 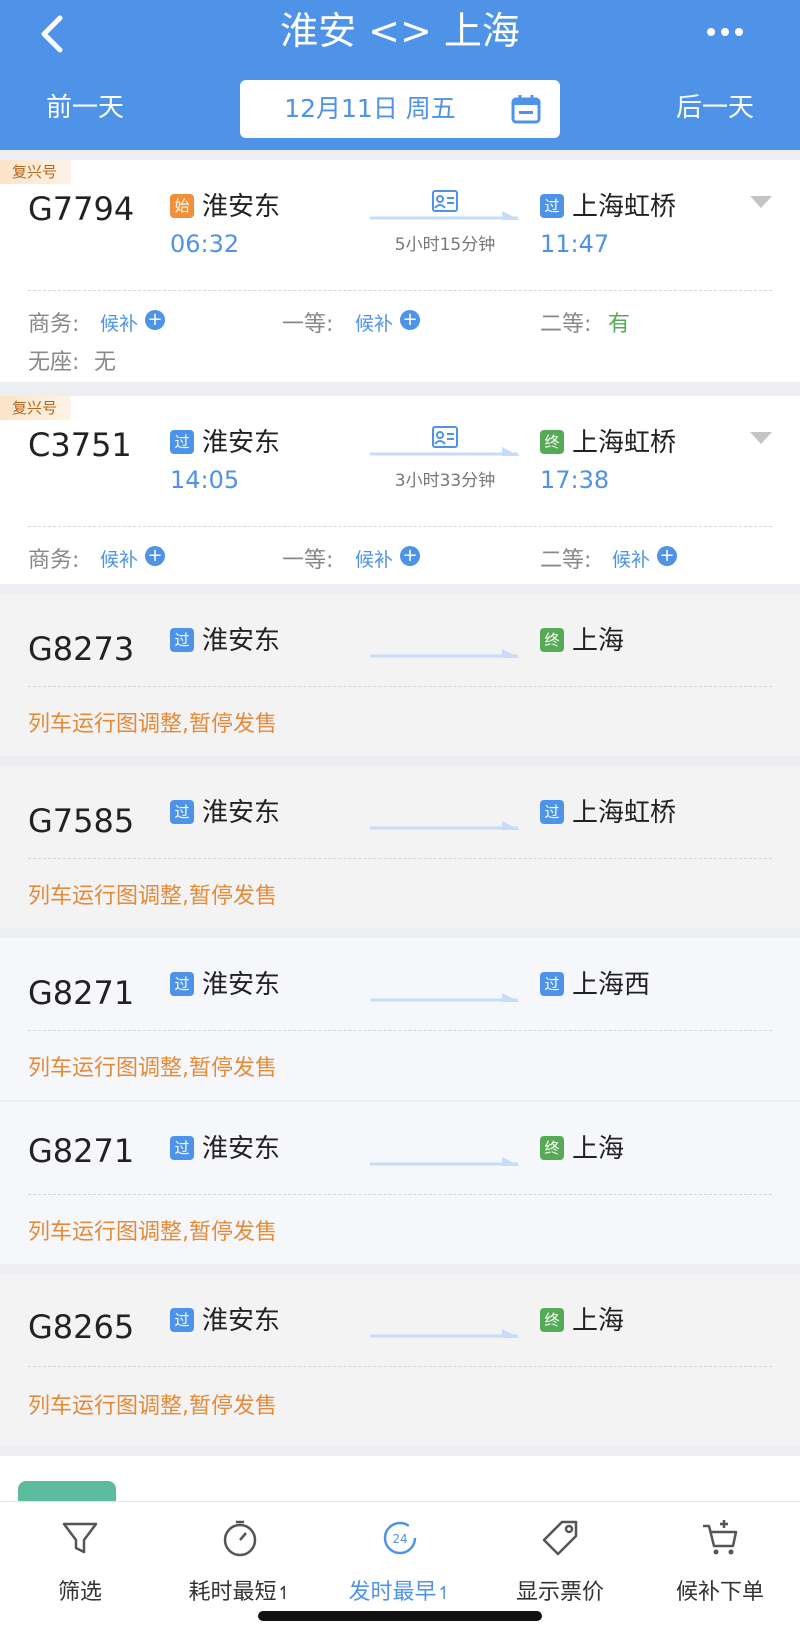 I want to click on origin-tag: 始, so click(x=182, y=206).